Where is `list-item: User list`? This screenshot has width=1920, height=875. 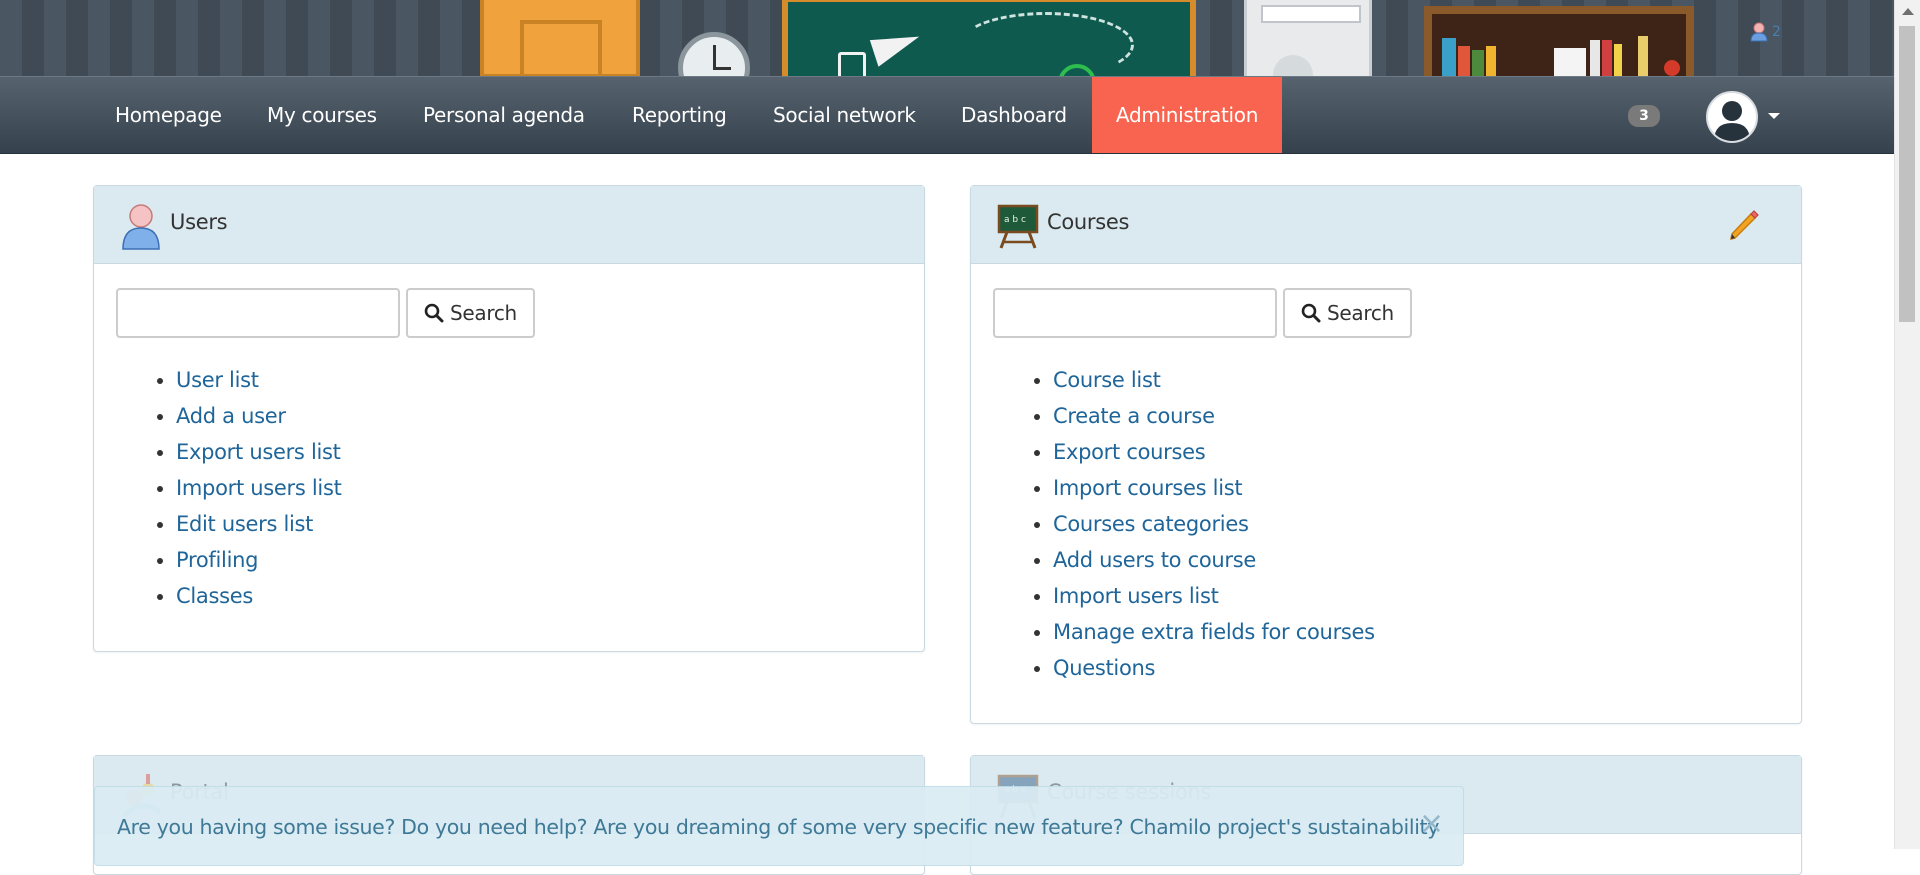
list-item: User list is located at coordinates (259, 380).